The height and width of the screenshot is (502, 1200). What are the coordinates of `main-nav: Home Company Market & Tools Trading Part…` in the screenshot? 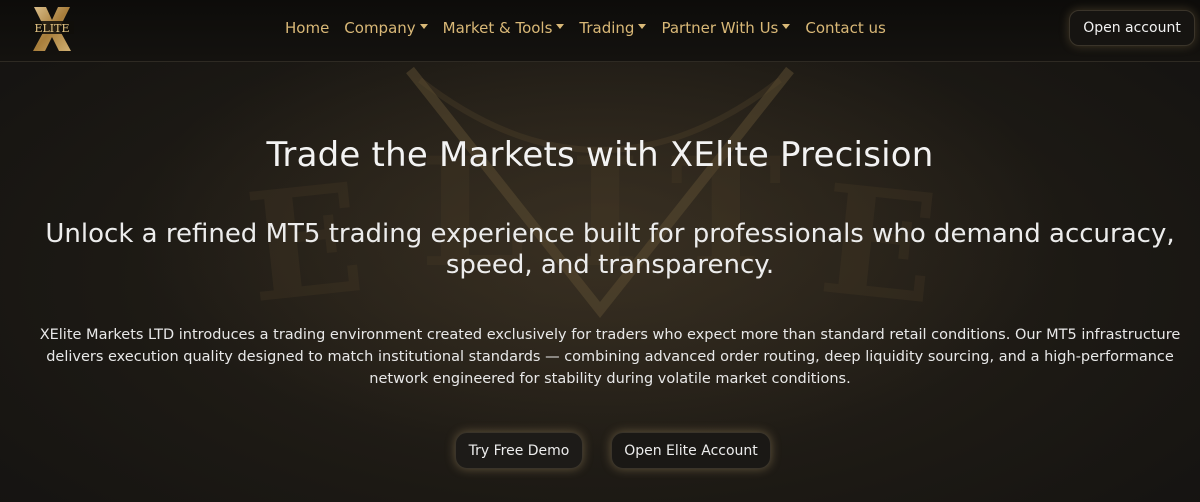 It's located at (585, 28).